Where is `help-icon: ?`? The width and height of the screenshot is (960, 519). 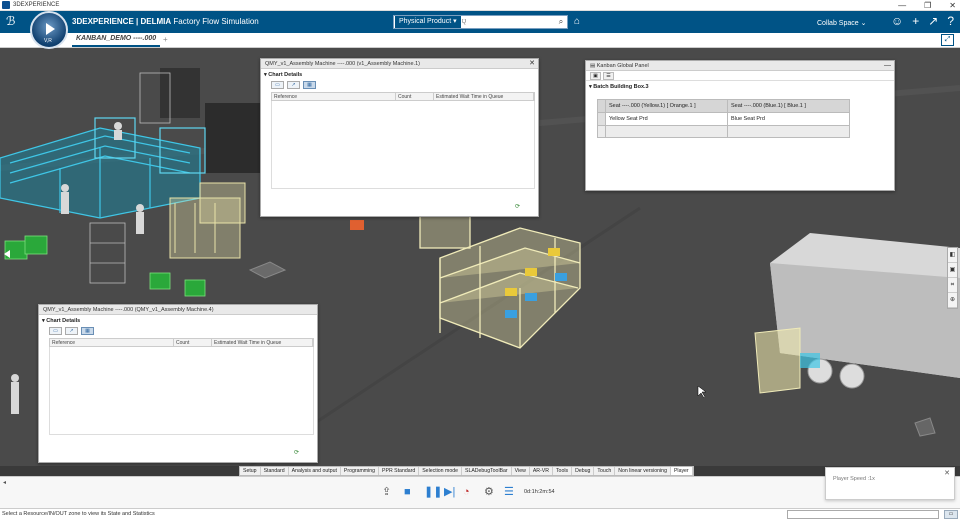 help-icon: ? is located at coordinates (950, 21).